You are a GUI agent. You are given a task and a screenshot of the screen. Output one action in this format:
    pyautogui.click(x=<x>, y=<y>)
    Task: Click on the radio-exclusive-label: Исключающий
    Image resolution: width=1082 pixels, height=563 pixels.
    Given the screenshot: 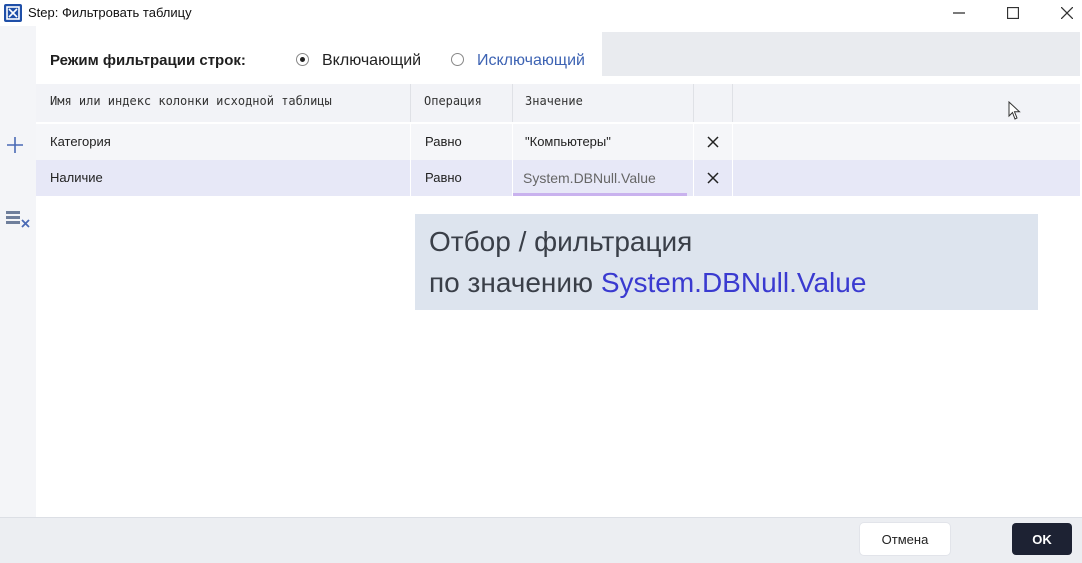 What is the action you would take?
    pyautogui.click(x=531, y=61)
    